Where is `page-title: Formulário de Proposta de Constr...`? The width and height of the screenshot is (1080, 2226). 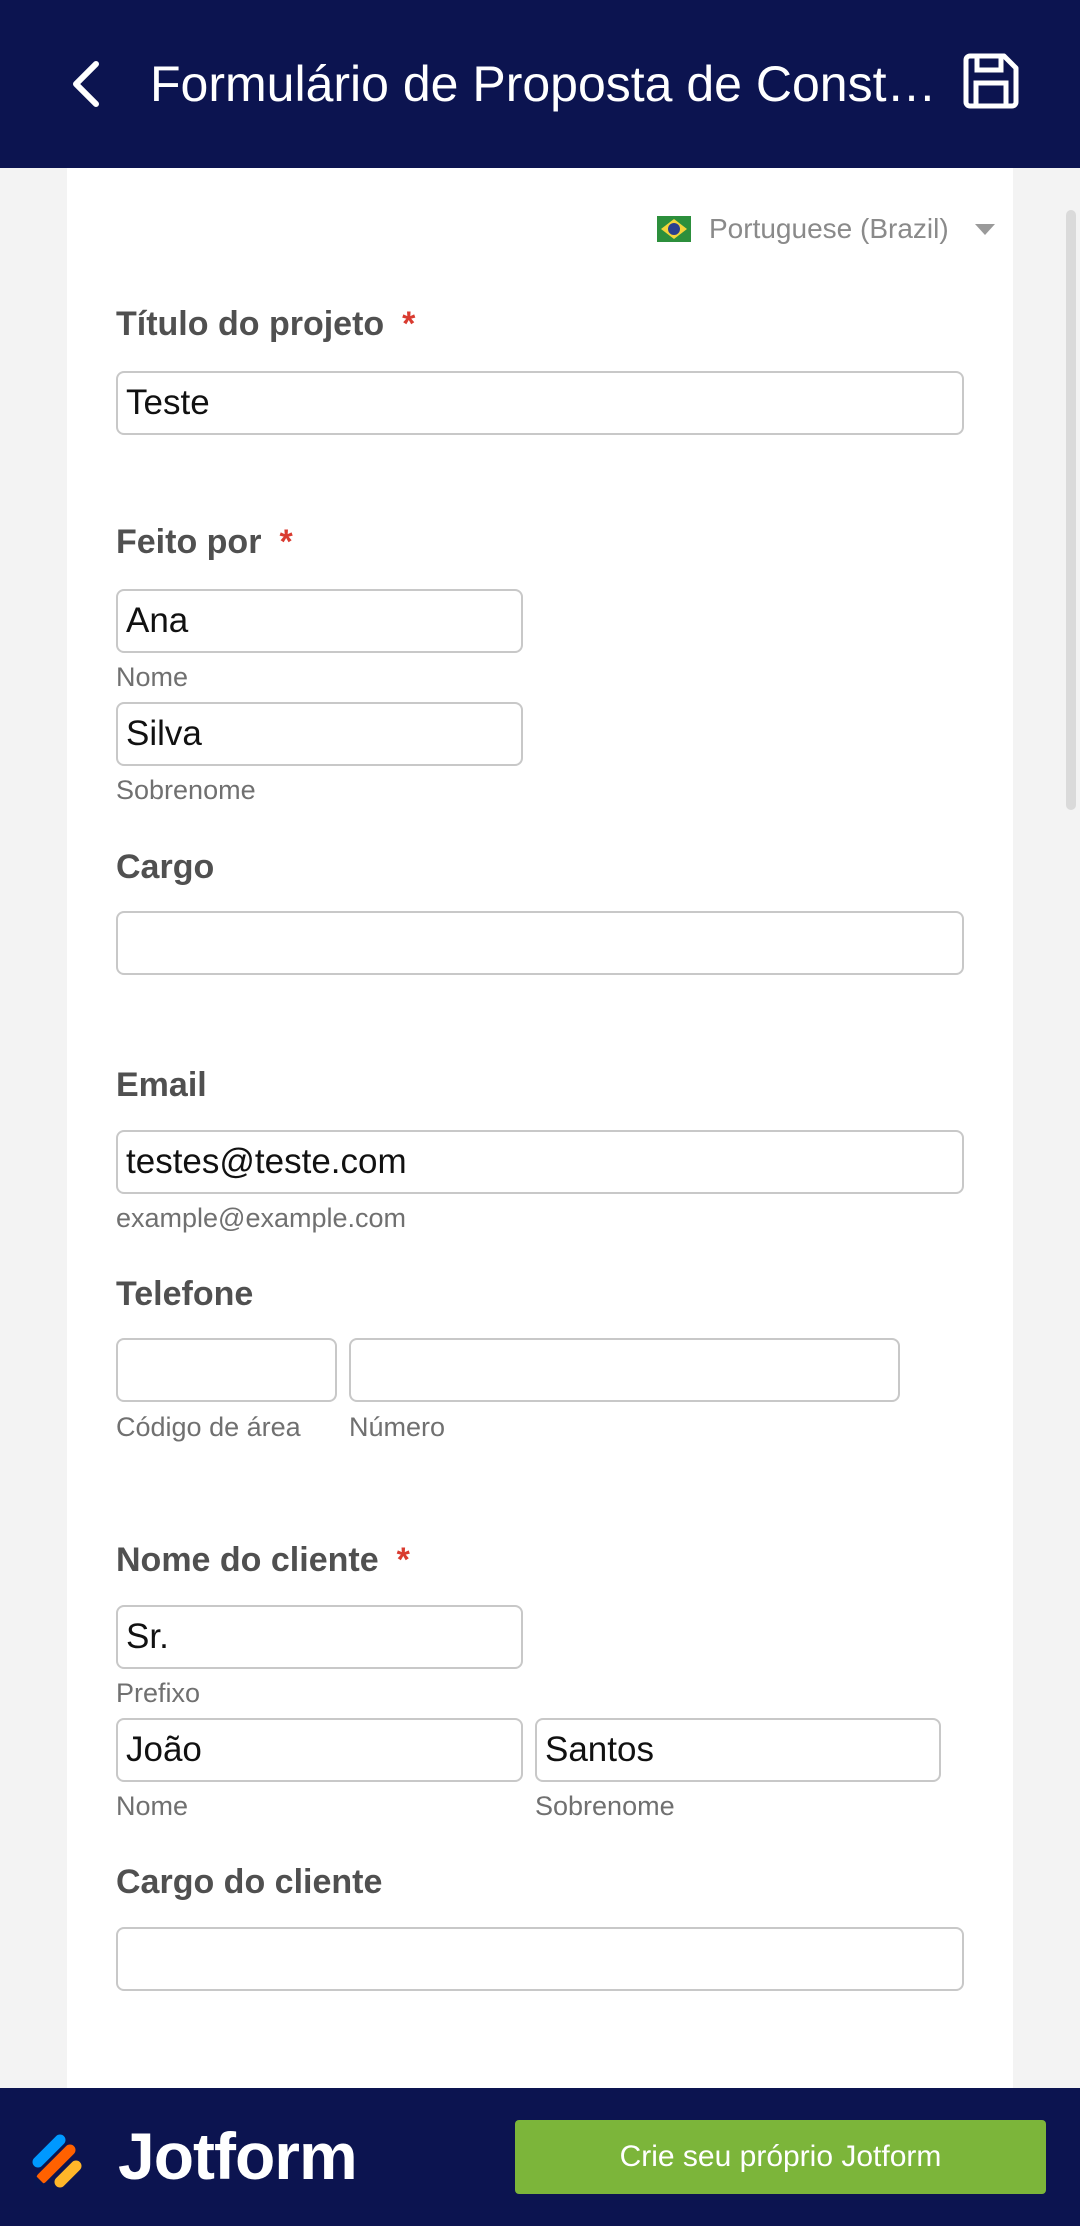
page-title: Formulário de Proposta de Constr... is located at coordinates (545, 84).